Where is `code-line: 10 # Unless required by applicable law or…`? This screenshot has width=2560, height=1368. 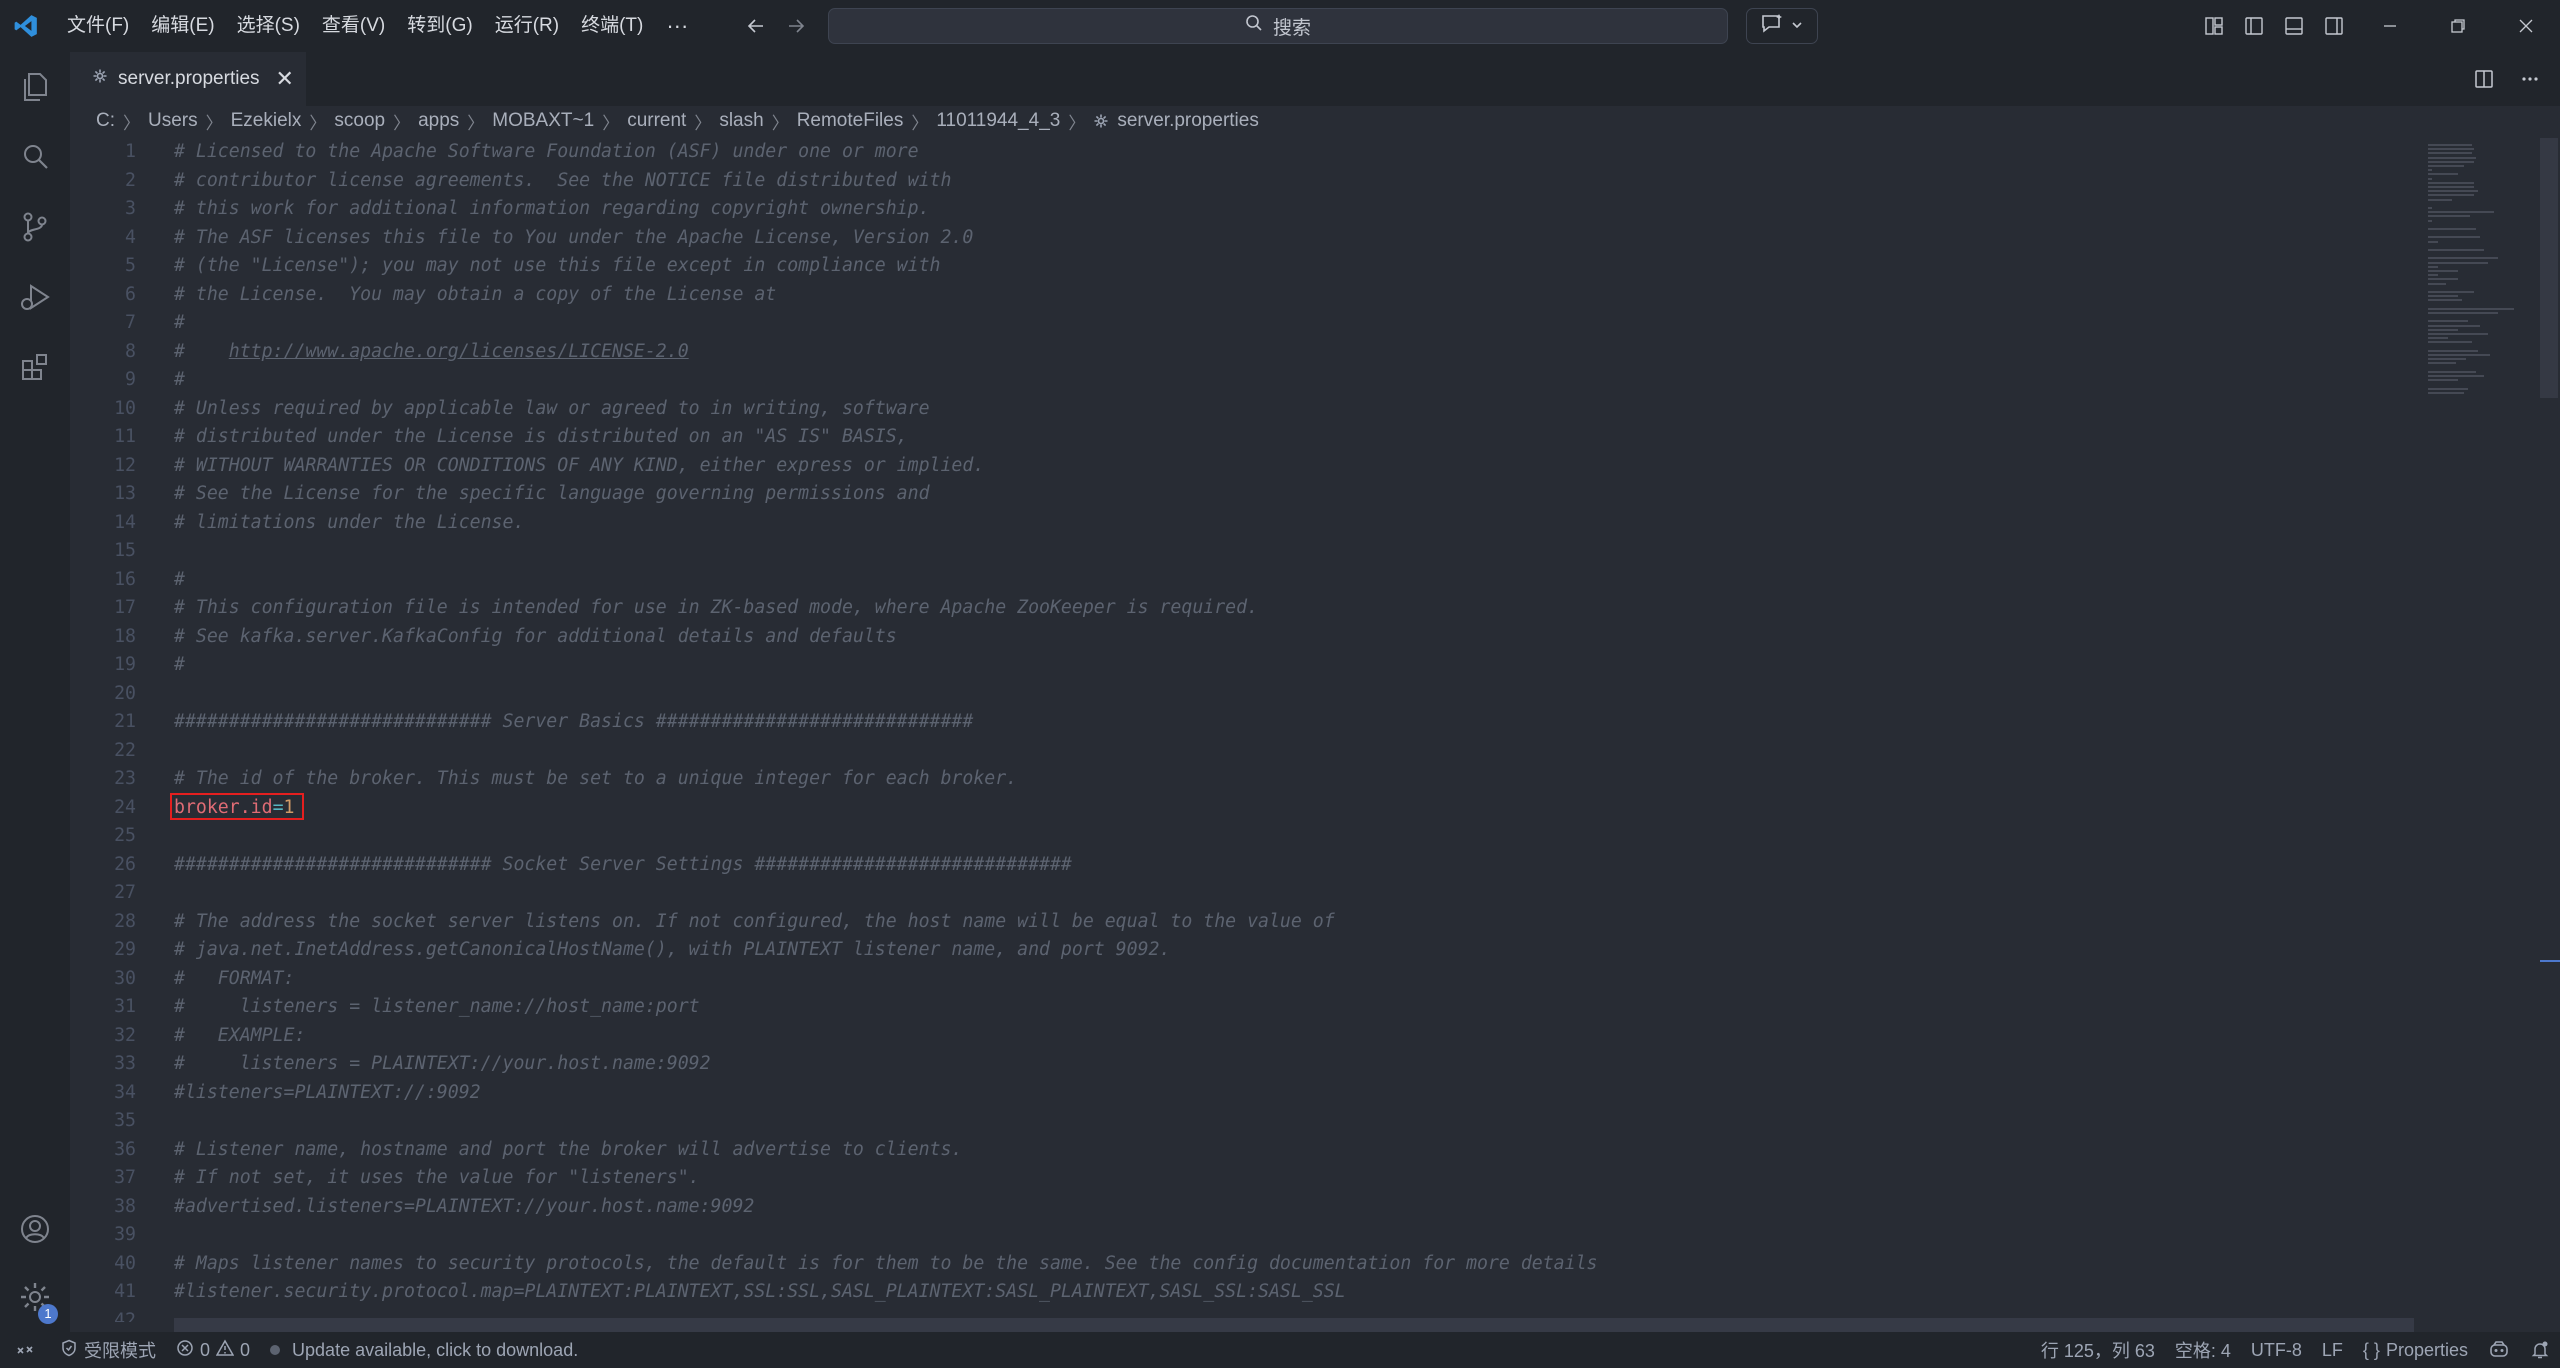 code-line: 10 # Unless required by applicable law or… is located at coordinates (1240, 409).